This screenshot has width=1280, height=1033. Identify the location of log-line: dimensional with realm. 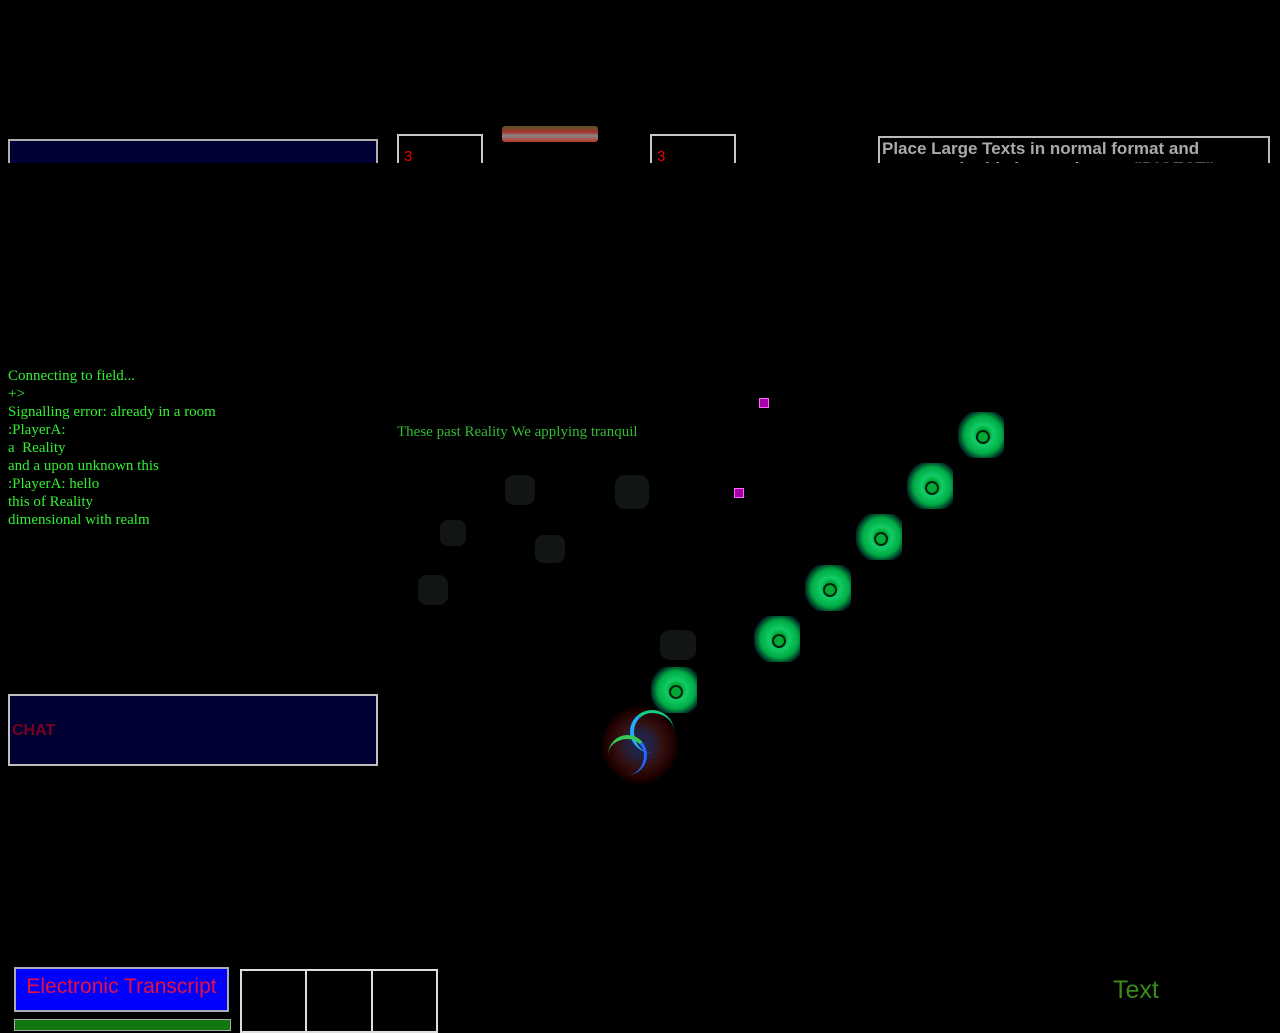
(79, 520).